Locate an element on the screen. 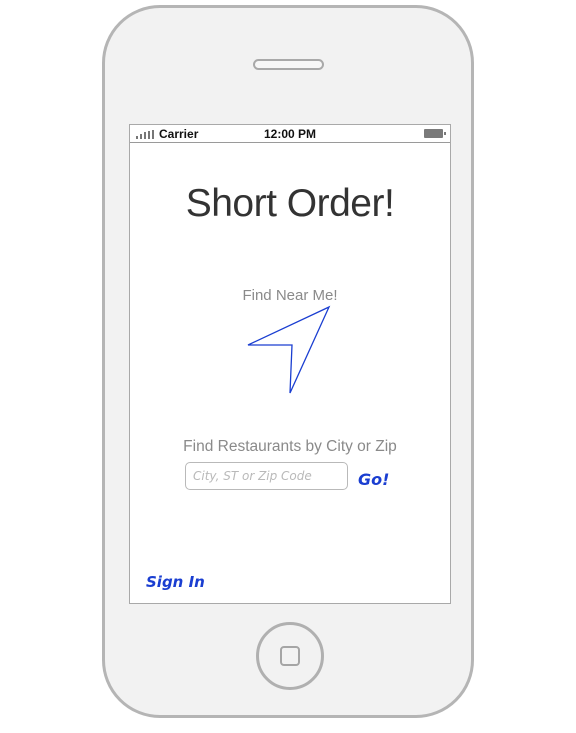 The image size is (576, 733). home-square-icon is located at coordinates (290, 656).